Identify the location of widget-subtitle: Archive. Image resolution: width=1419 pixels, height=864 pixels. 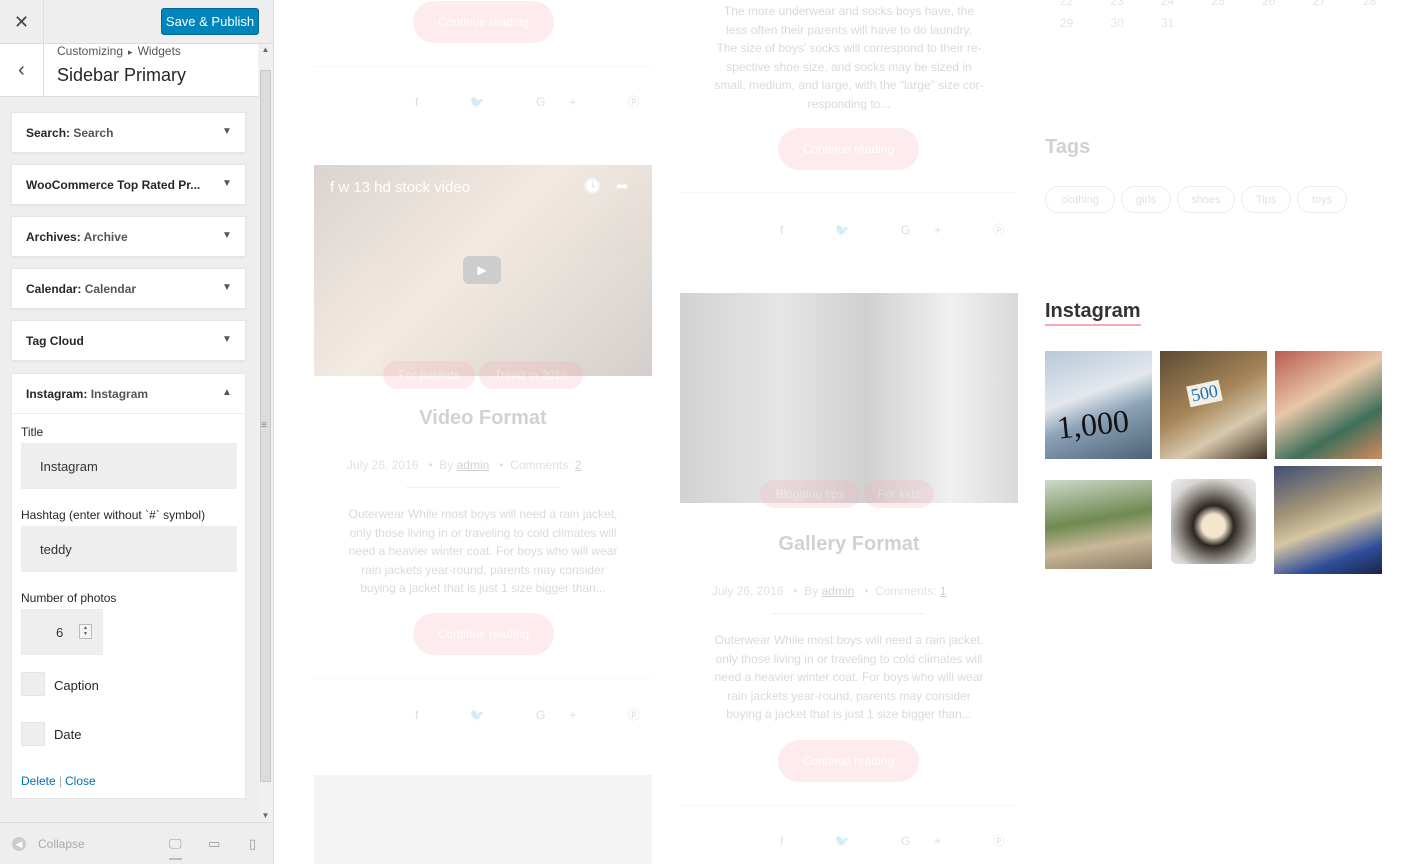
(105, 237).